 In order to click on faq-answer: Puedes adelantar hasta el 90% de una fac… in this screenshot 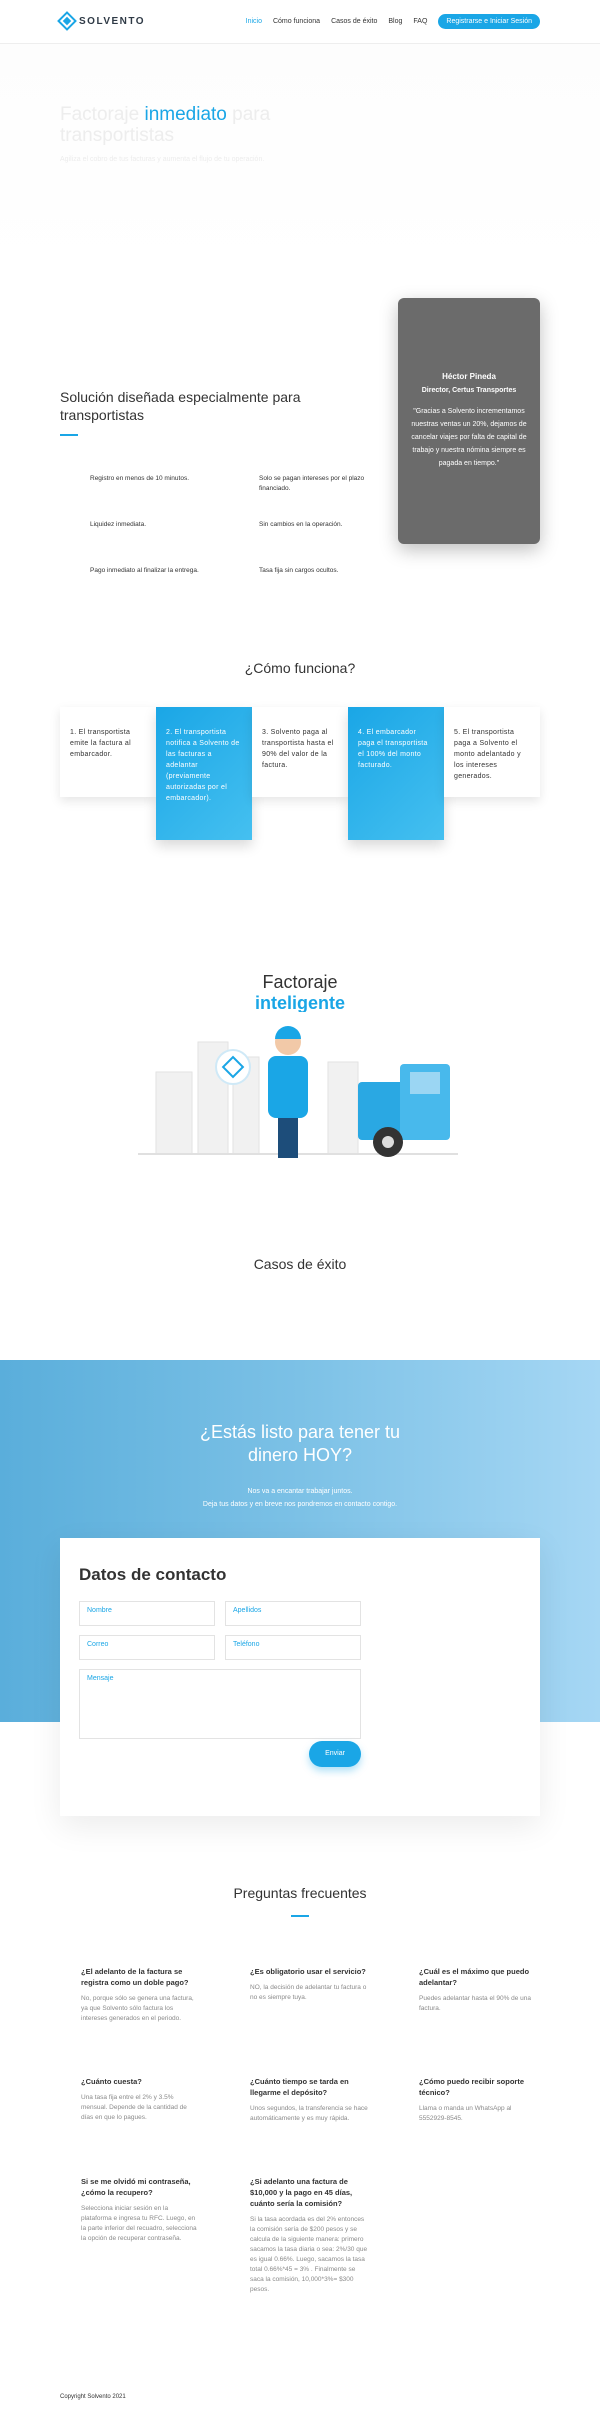, I will do `click(475, 2003)`.